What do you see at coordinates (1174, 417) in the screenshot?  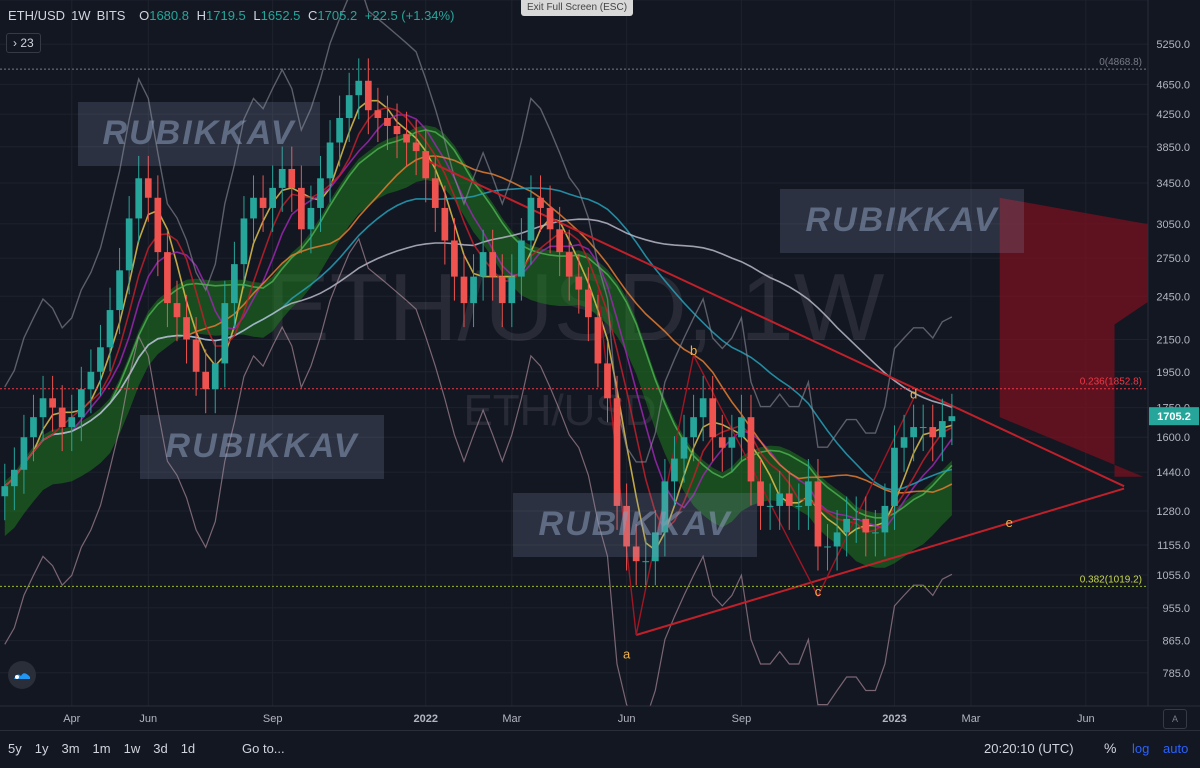 I see `last-price-label: 1705.2` at bounding box center [1174, 417].